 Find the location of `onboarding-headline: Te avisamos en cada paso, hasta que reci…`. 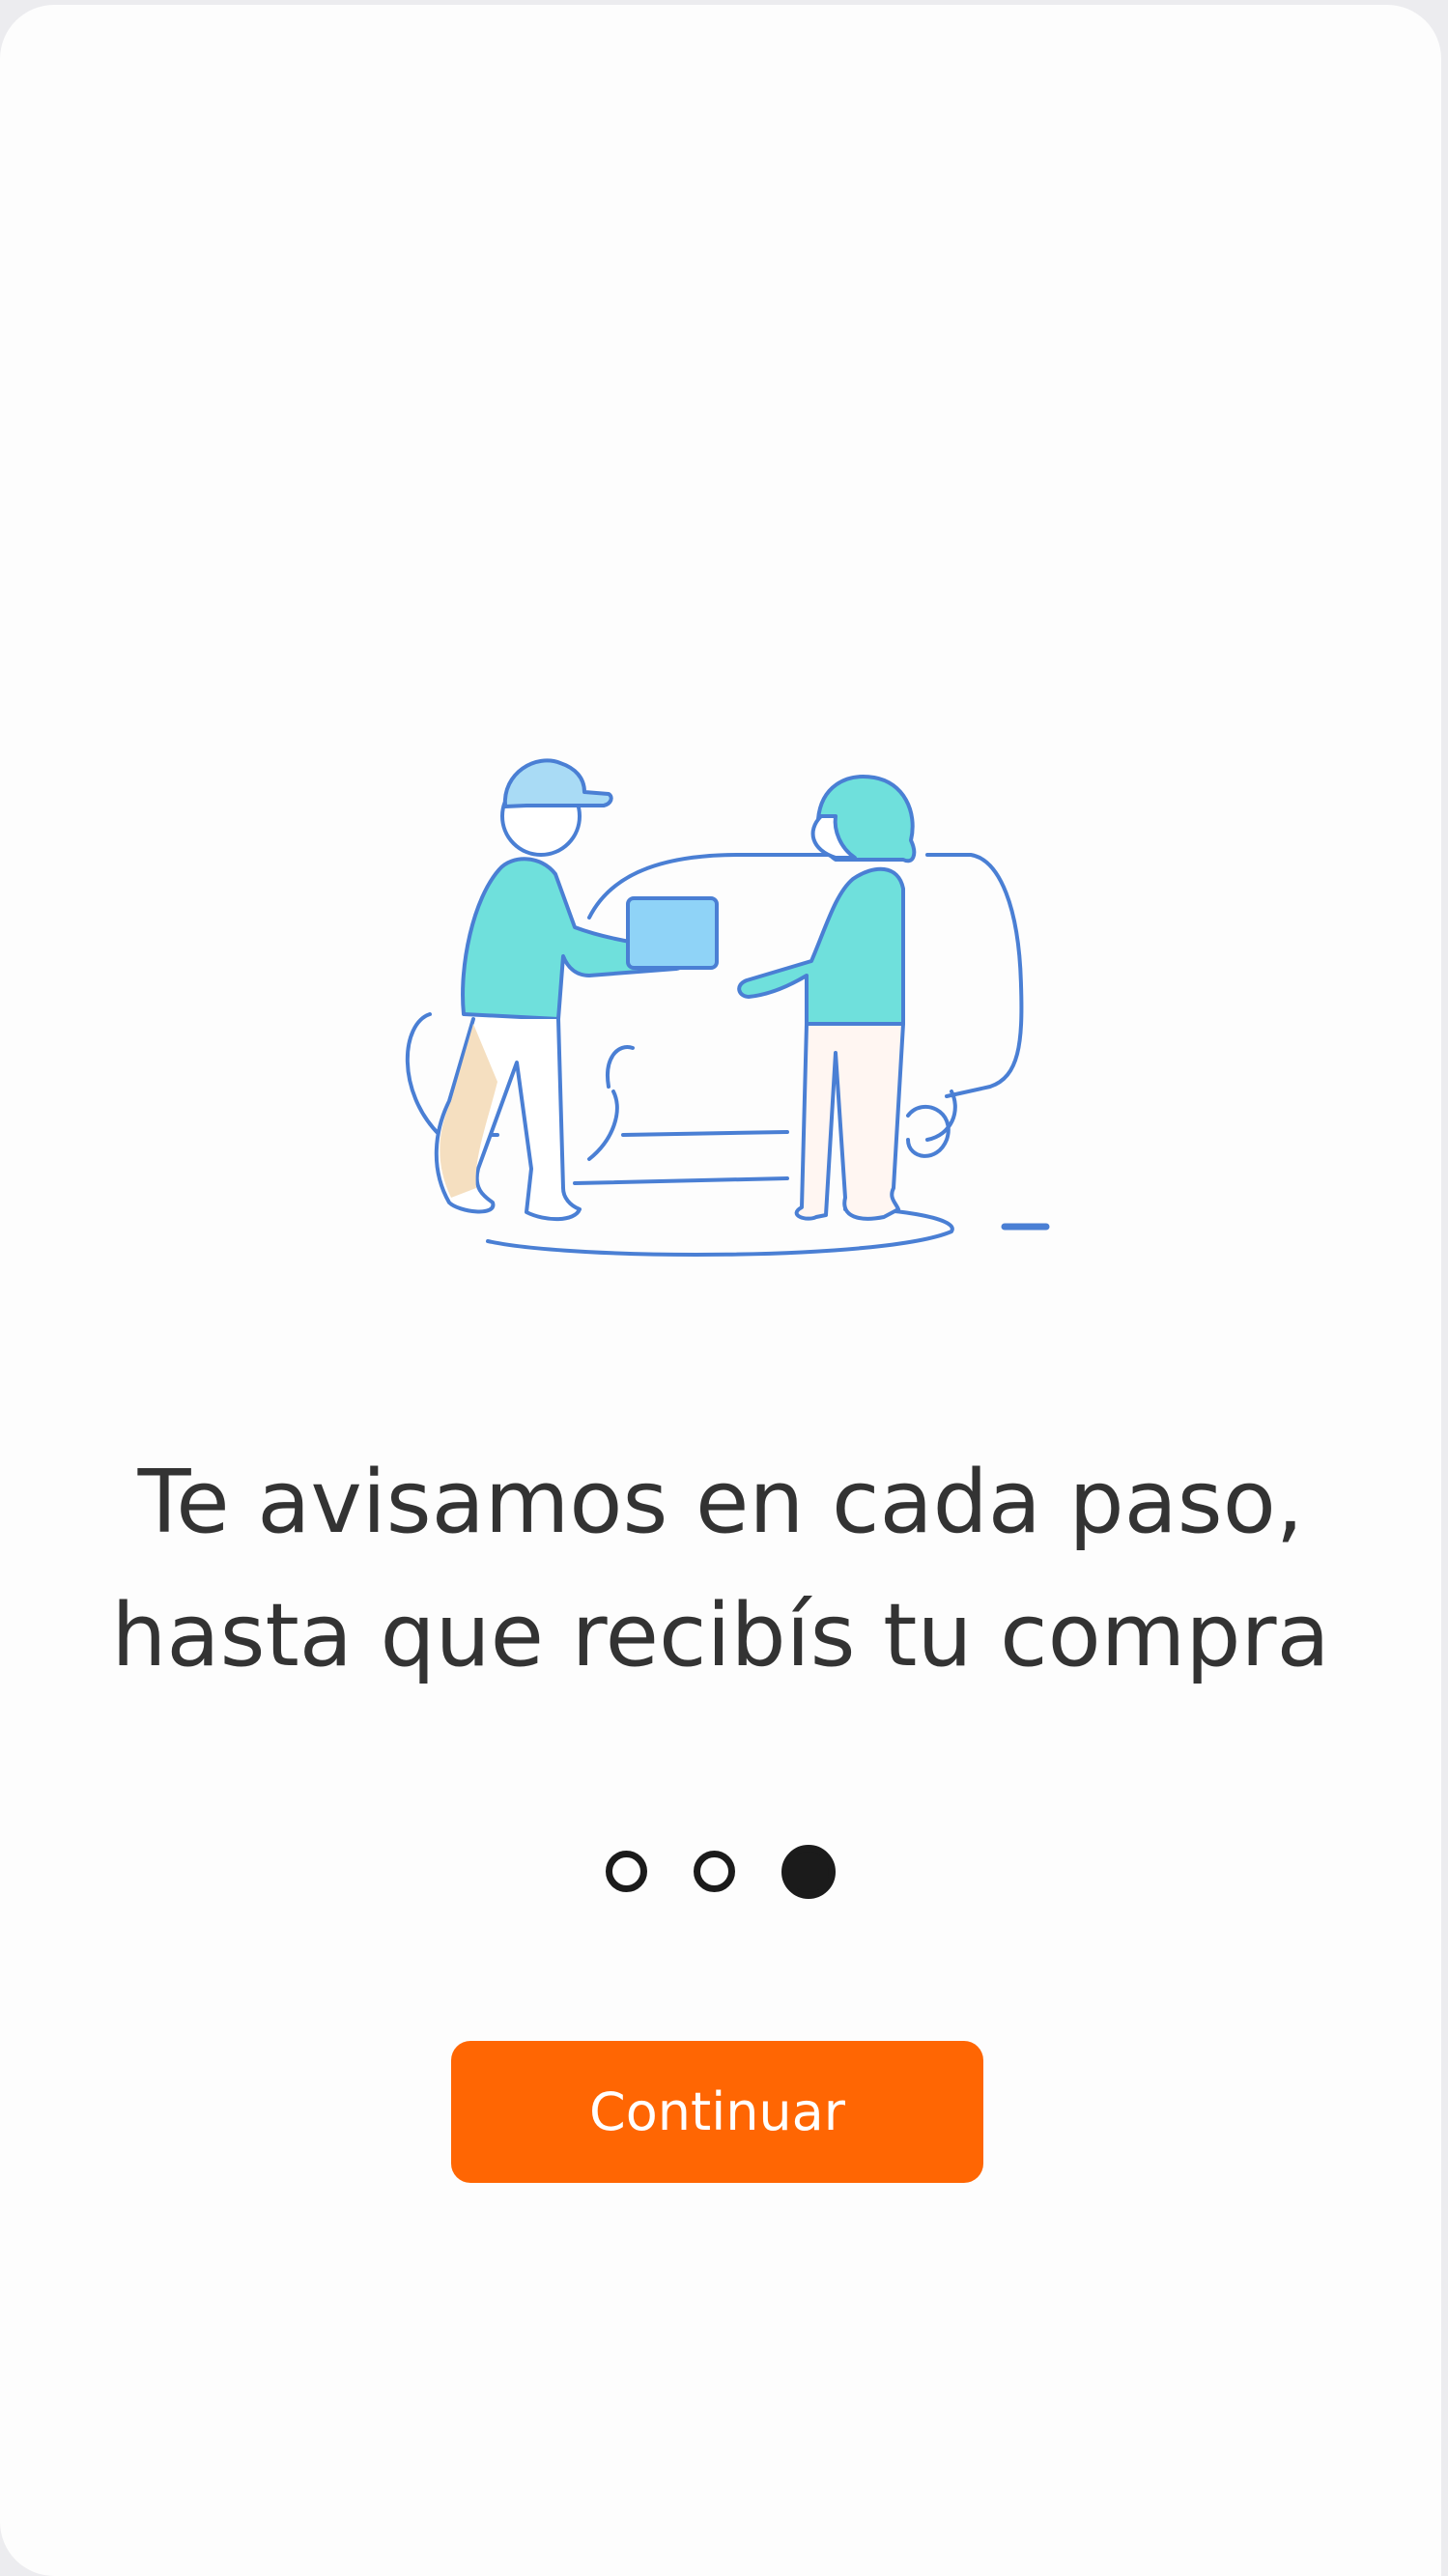

onboarding-headline: Te avisamos en cada paso, hasta que reci… is located at coordinates (720, 1569).